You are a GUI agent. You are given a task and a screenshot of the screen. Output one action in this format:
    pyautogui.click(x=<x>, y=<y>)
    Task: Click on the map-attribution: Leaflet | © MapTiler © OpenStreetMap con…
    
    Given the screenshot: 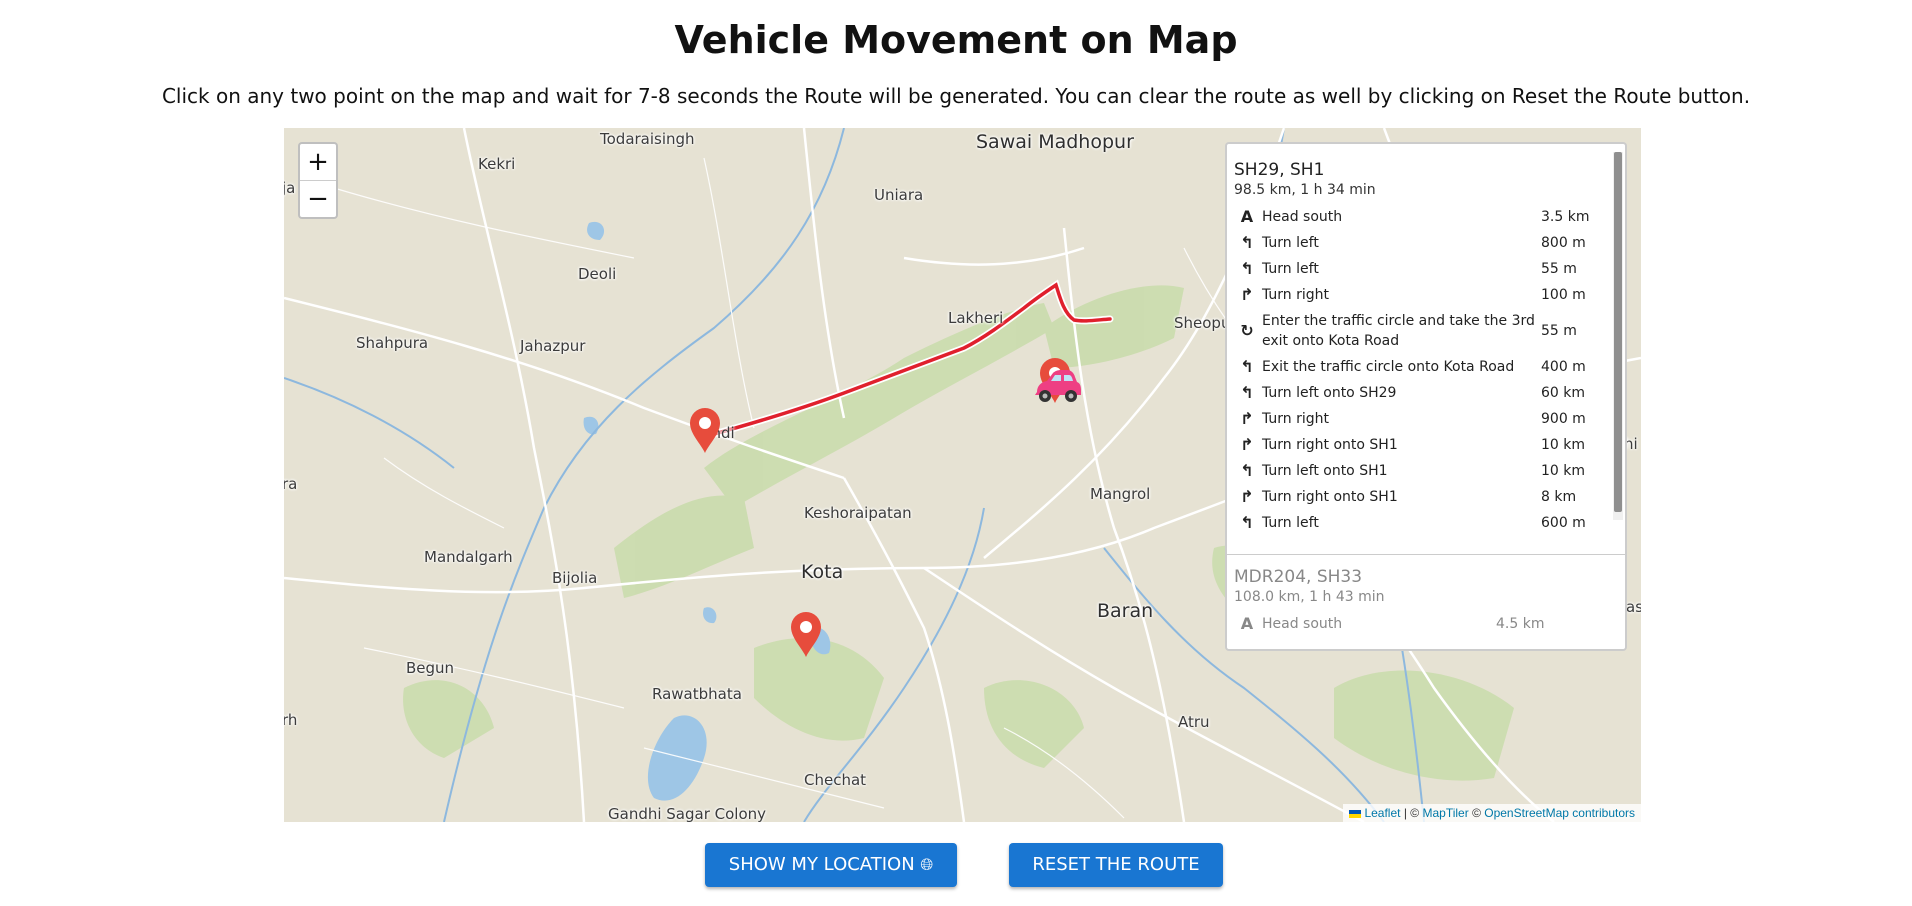 What is the action you would take?
    pyautogui.click(x=1492, y=813)
    